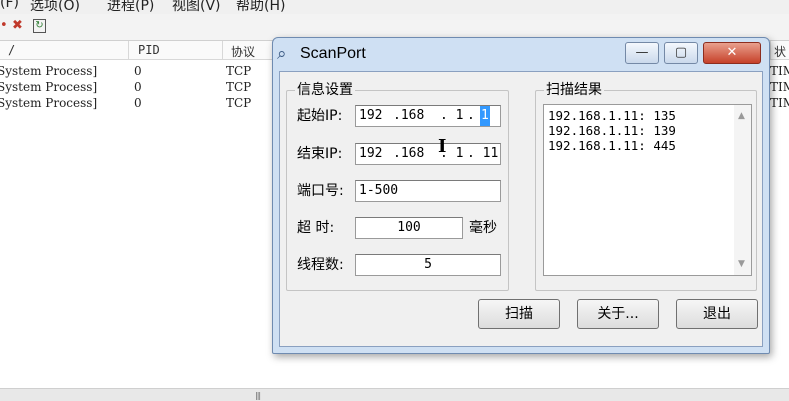 This screenshot has width=789, height=401. Describe the element at coordinates (9, 5) in the screenshot. I see `menu-file: (F)` at that location.